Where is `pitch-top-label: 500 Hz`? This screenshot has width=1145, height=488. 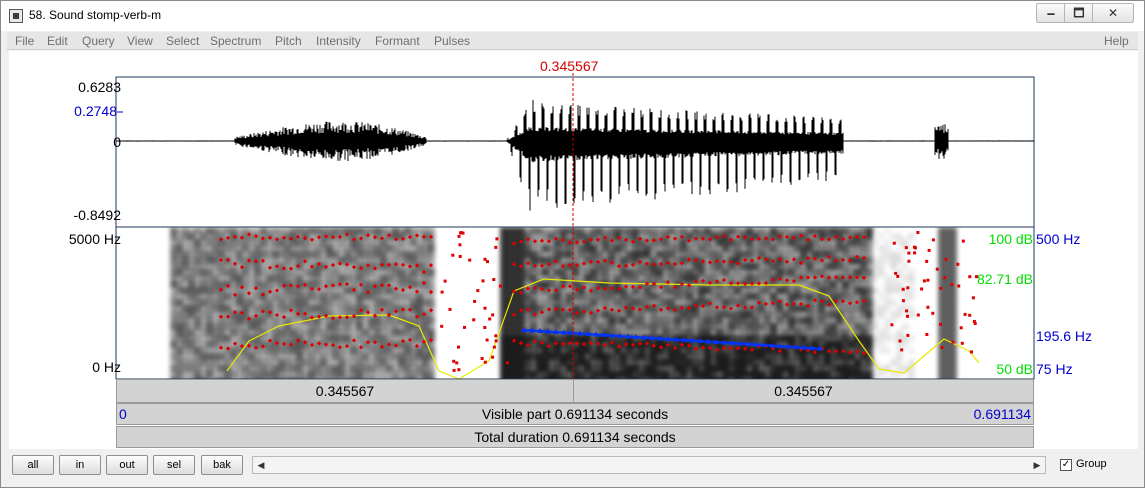
pitch-top-label: 500 Hz is located at coordinates (1058, 239).